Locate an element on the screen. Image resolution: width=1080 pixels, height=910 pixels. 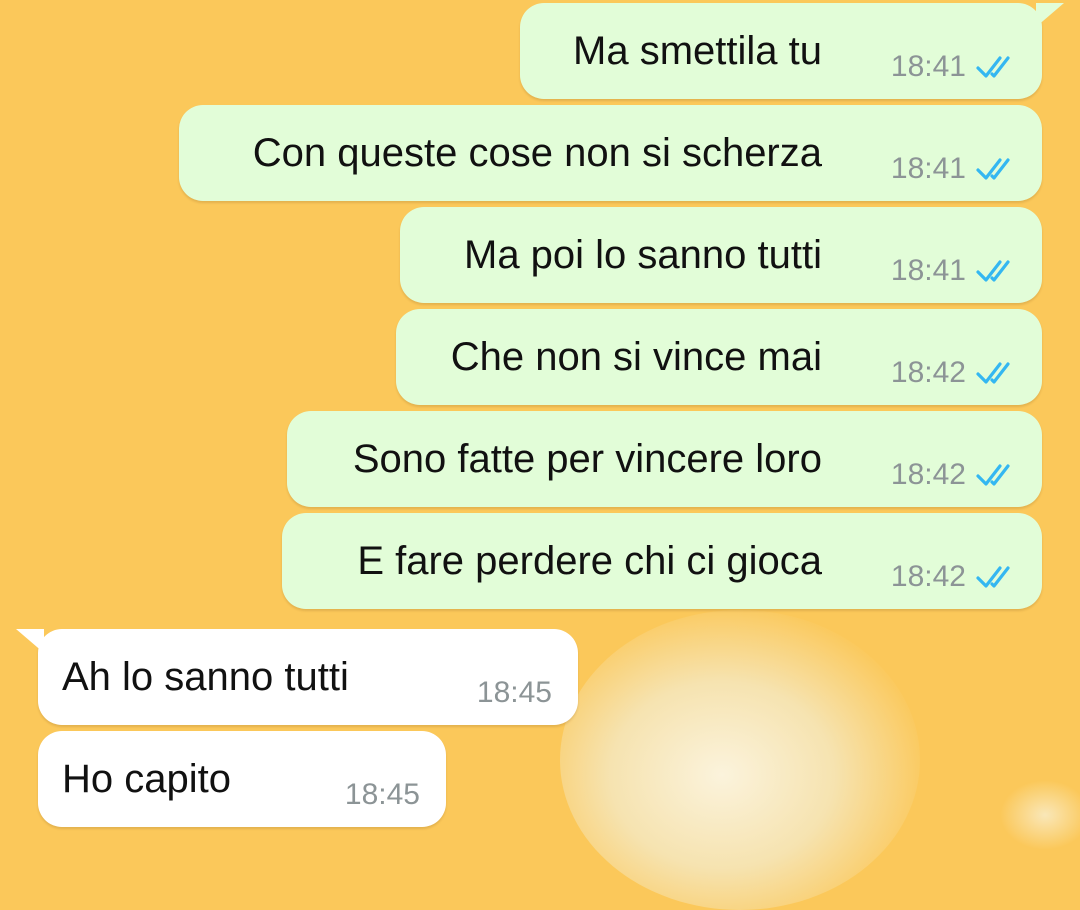
outgoing-message: Con queste cose non si scherza 18:41 is located at coordinates (610, 153).